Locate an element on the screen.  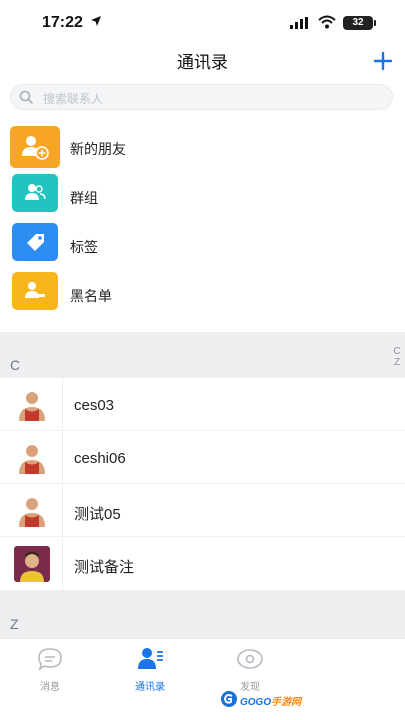
search-input: 搜索联系人 is located at coordinates (201, 97).